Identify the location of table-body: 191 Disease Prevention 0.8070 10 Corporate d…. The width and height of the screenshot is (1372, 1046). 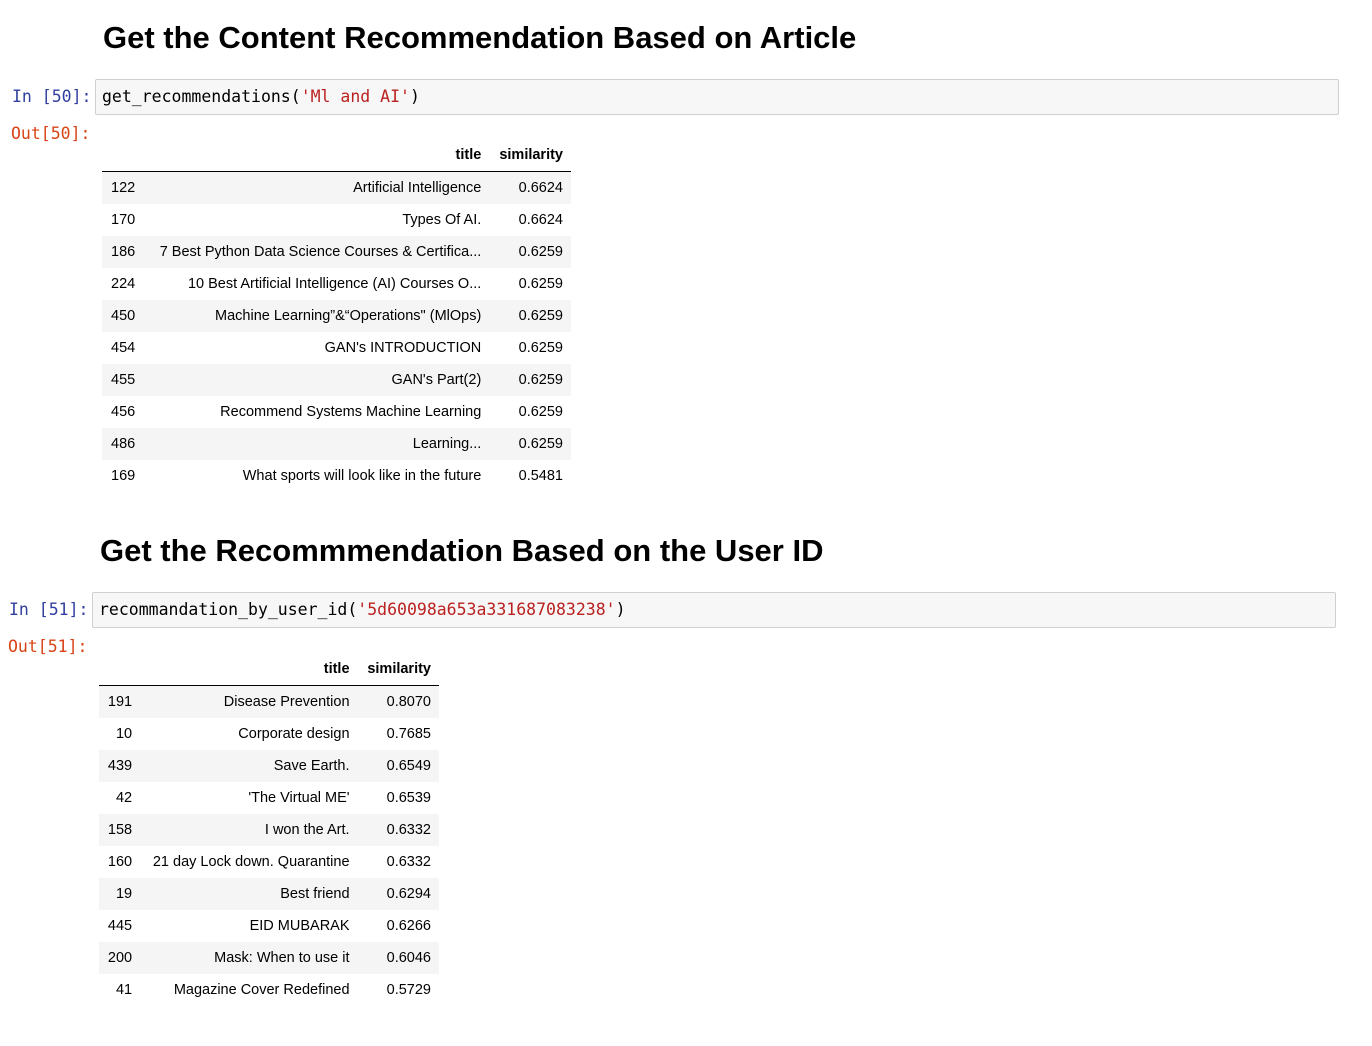
(269, 846).